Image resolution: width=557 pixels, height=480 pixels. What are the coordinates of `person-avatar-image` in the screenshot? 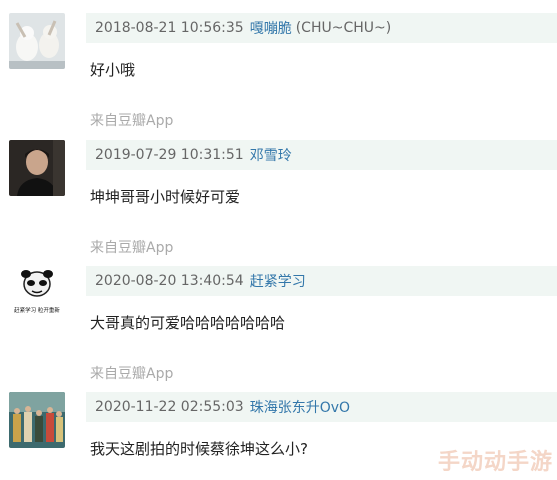 It's located at (37, 168).